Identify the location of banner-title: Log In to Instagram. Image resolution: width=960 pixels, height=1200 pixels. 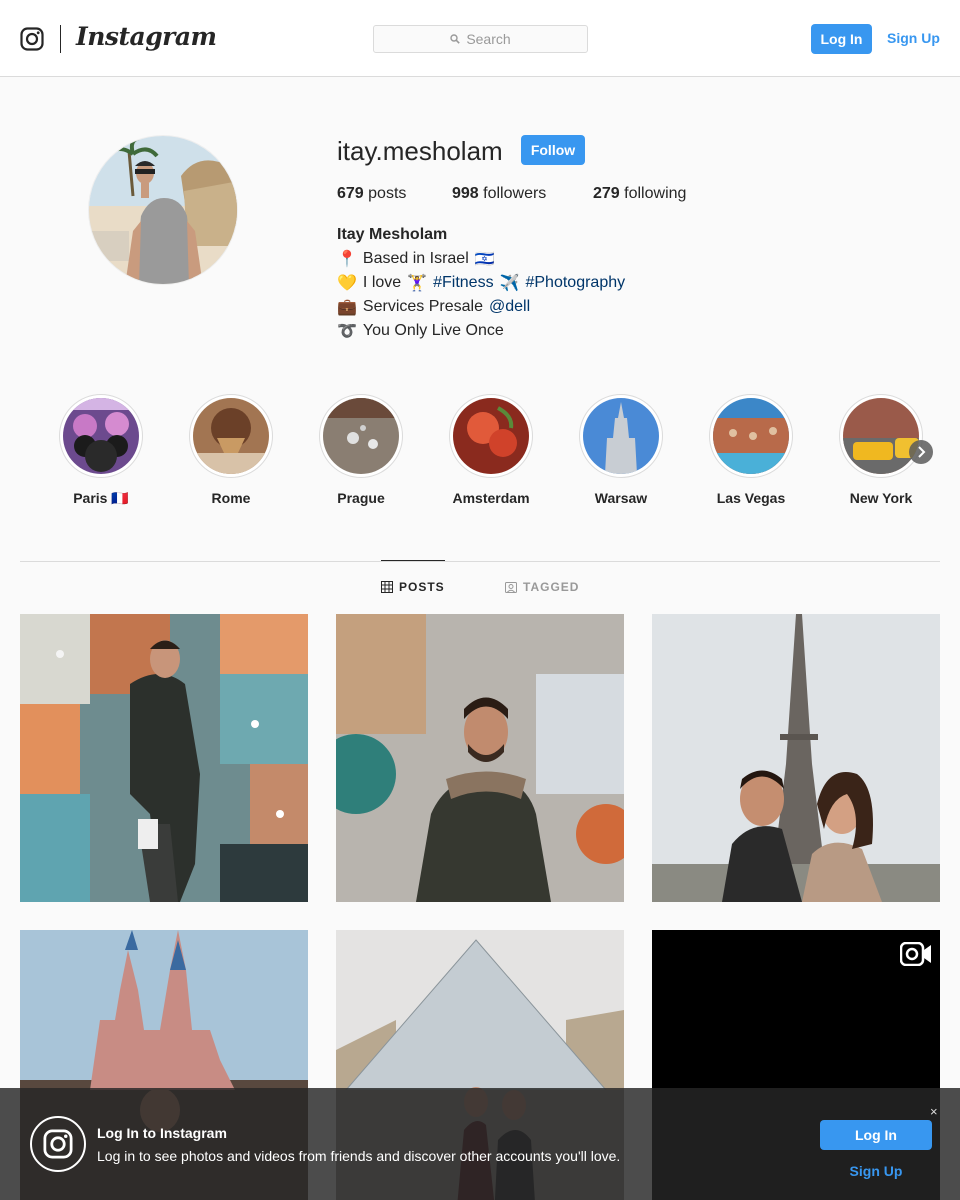
(162, 1133).